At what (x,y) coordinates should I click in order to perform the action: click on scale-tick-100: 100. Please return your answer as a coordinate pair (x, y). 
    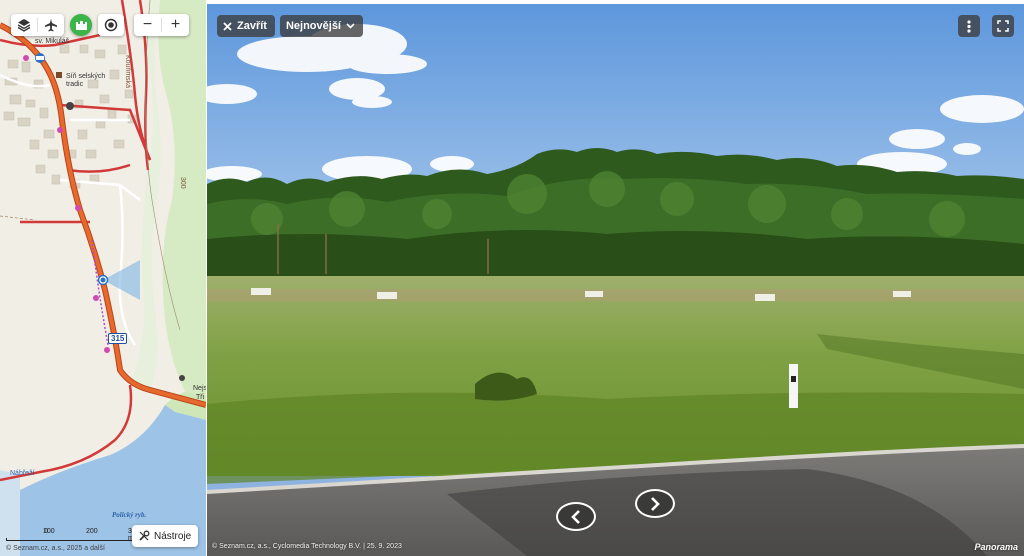
    Looking at the image, I should click on (49, 531).